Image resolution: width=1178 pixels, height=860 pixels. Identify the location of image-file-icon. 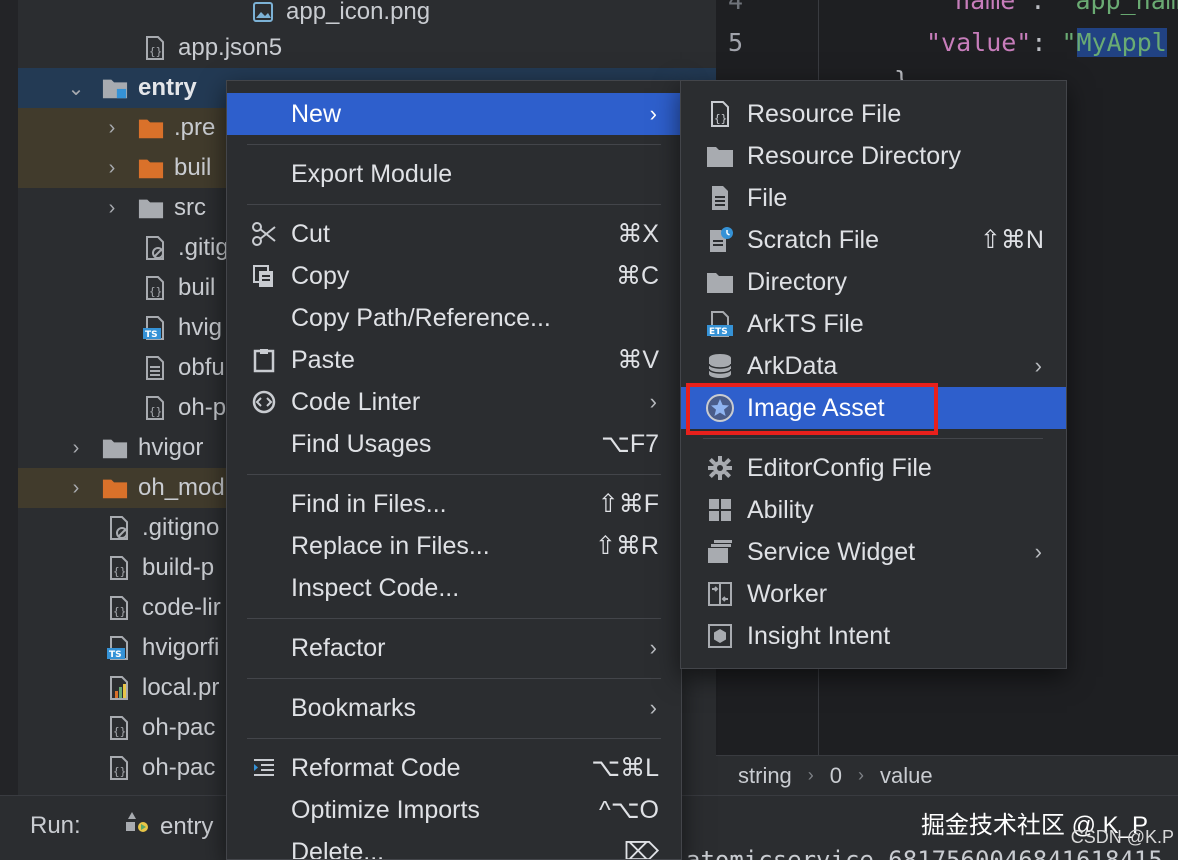
(263, 13).